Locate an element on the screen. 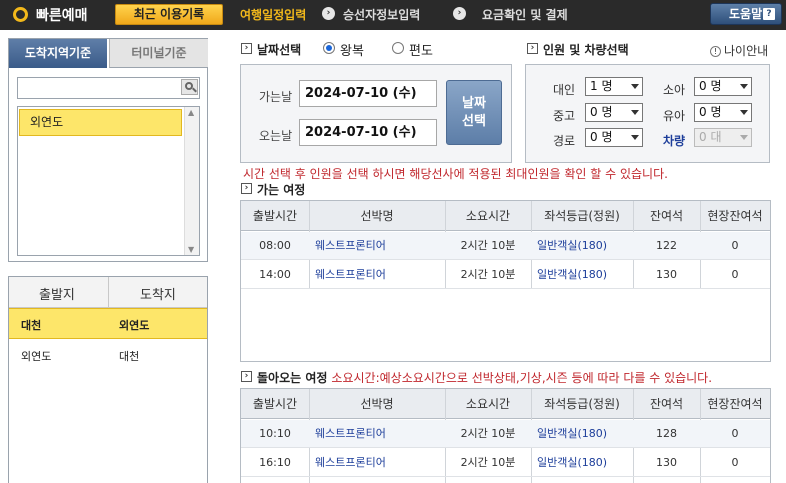 This screenshot has width=786, height=483. remaining-seats: 122 is located at coordinates (666, 245).